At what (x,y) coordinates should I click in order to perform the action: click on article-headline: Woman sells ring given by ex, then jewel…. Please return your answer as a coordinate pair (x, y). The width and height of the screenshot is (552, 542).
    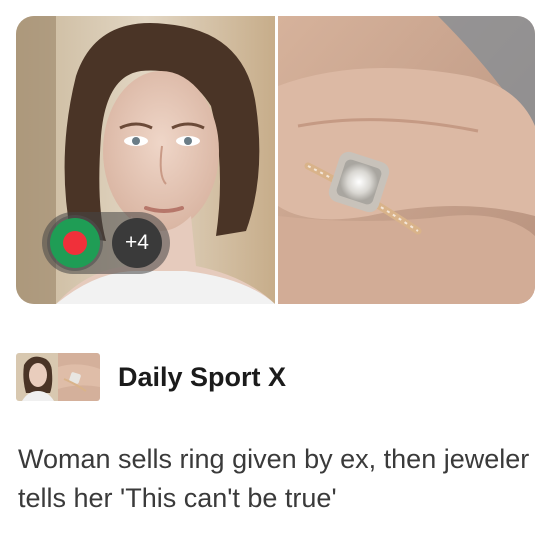
    Looking at the image, I should click on (278, 479).